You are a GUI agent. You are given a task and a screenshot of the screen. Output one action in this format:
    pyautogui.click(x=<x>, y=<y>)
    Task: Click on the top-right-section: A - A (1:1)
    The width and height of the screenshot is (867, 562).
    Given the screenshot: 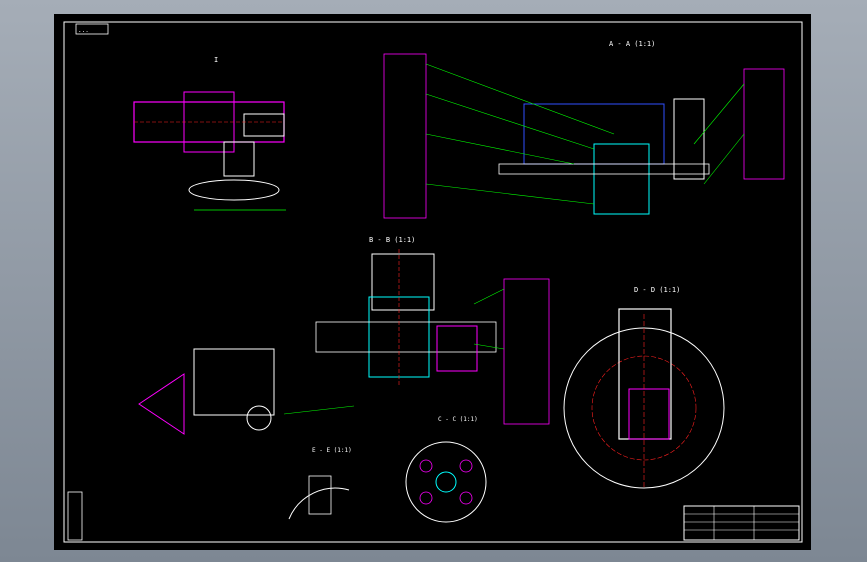 What is the action you would take?
    pyautogui.click(x=584, y=129)
    